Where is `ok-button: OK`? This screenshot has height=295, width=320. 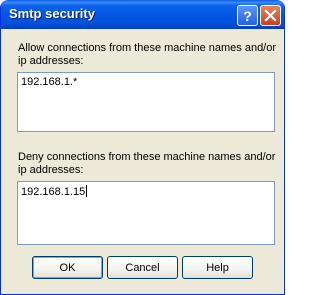
ok-button: OK is located at coordinates (67, 267).